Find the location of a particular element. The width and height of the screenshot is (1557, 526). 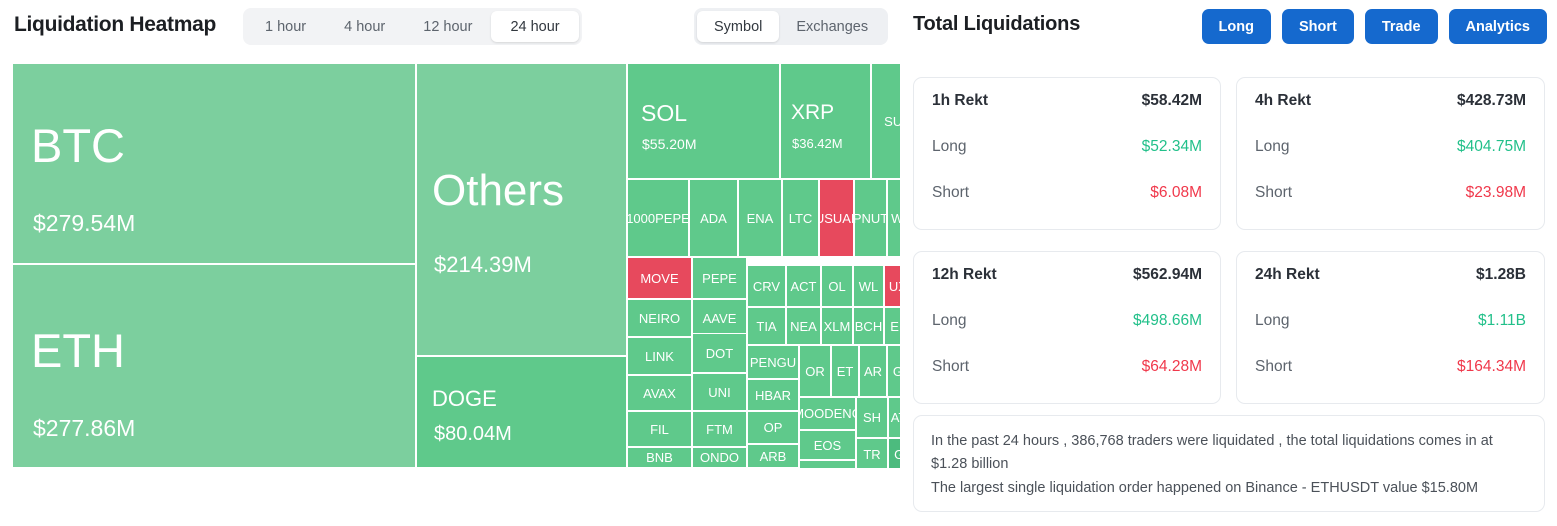

treemap-tile-uni: UNI is located at coordinates (719, 392).